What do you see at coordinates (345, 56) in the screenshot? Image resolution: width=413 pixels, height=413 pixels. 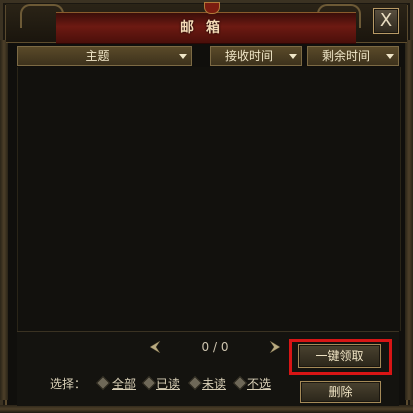 I see `column-remaining-time-label: 剩余时间` at bounding box center [345, 56].